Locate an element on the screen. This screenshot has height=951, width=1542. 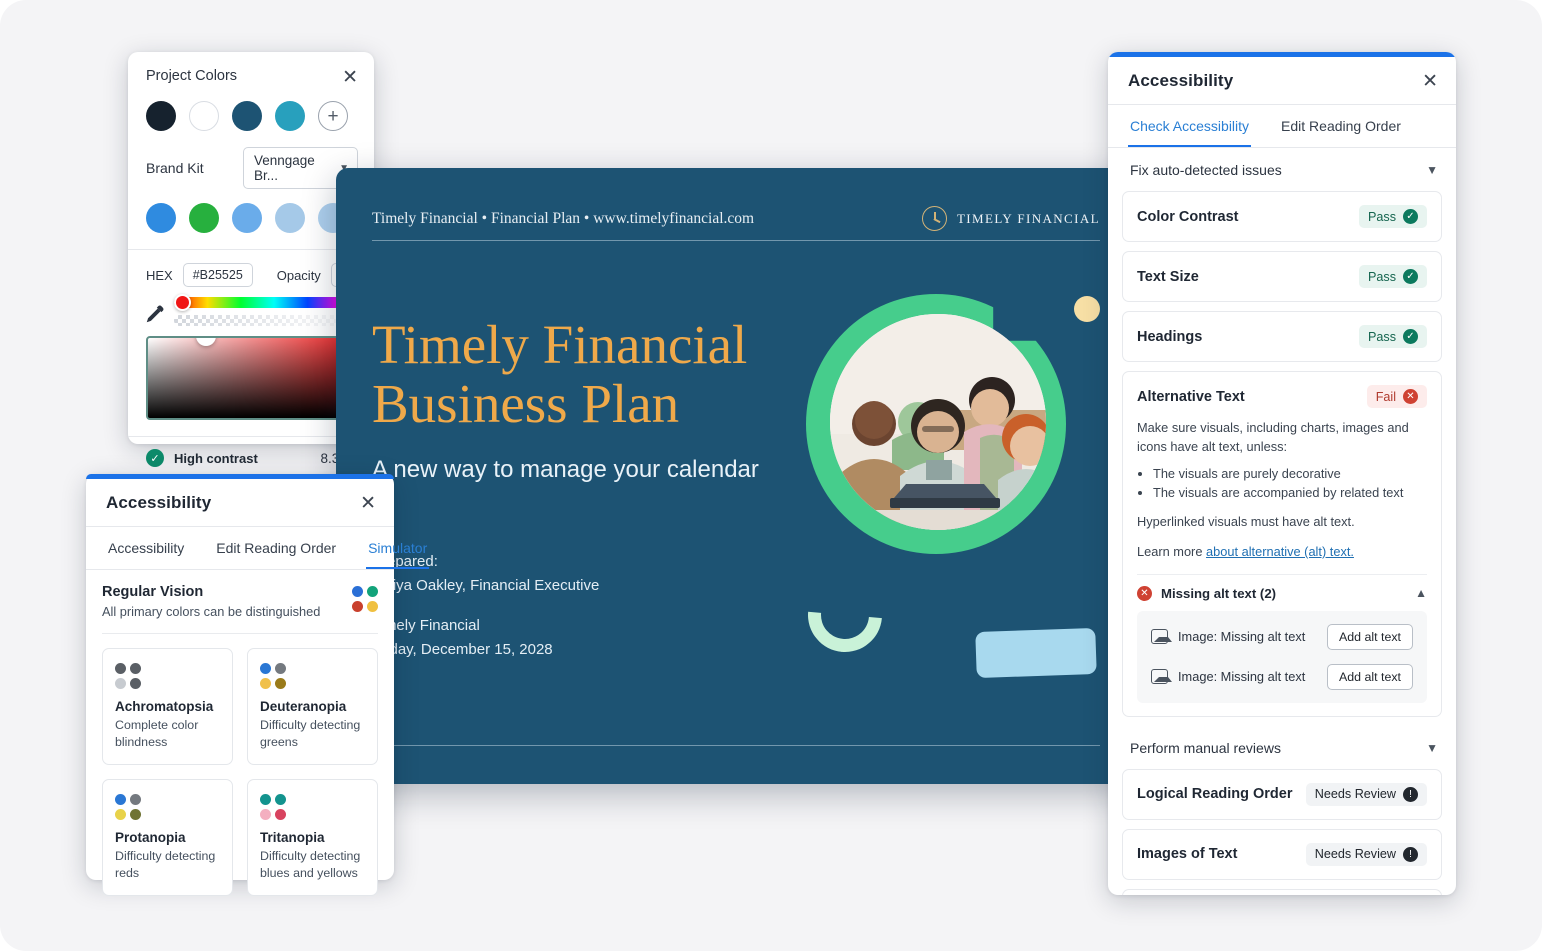
regular-vision-subtitle: All primary colors can be distinguished is located at coordinates (211, 611).